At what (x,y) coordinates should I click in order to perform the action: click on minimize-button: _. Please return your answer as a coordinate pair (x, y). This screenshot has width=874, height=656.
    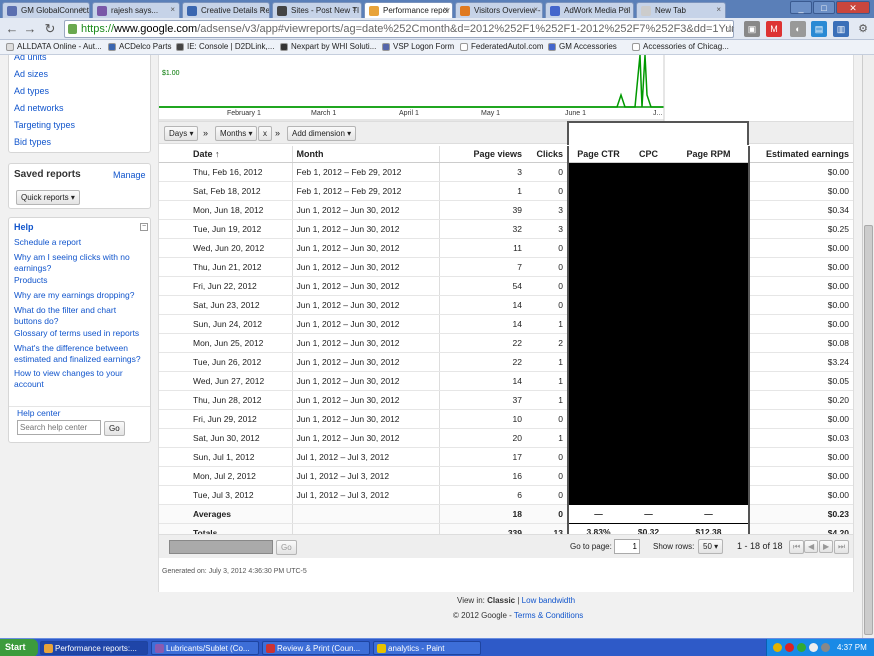
    Looking at the image, I should click on (801, 7).